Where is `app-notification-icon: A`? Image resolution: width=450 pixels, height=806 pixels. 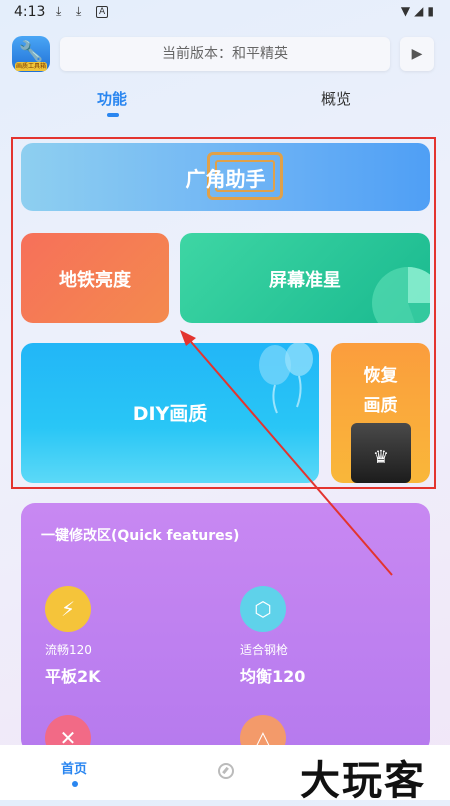 app-notification-icon: A is located at coordinates (102, 12).